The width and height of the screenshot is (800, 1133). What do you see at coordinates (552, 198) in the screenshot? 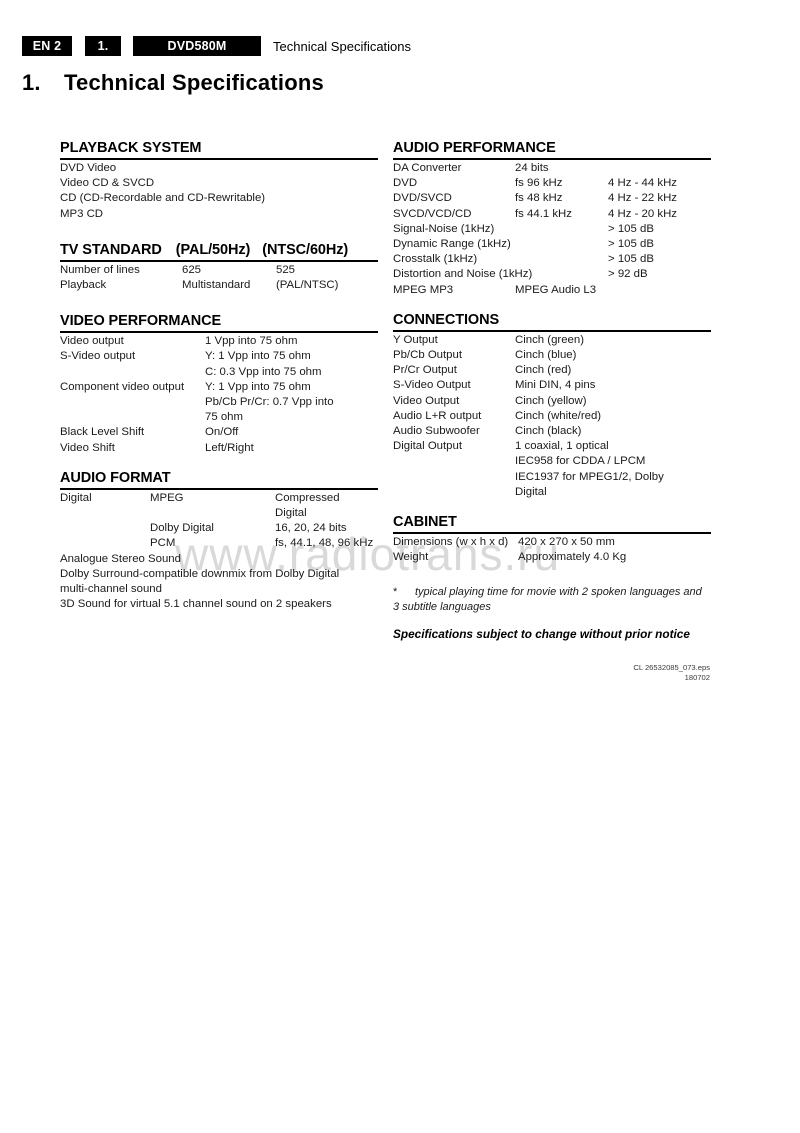
I see `table-row: DVD/SVCD fs 48 kHz 4 Hz - 22 kHz` at bounding box center [552, 198].